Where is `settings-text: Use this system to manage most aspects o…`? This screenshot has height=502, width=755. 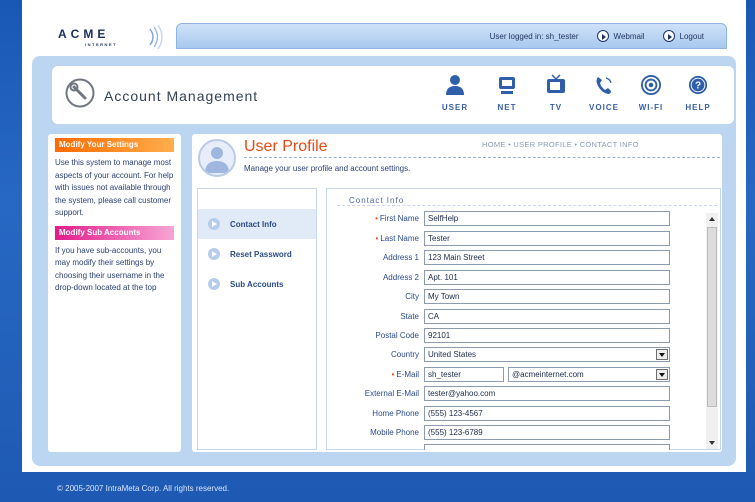 settings-text: Use this system to manage most aspects o… is located at coordinates (114, 187).